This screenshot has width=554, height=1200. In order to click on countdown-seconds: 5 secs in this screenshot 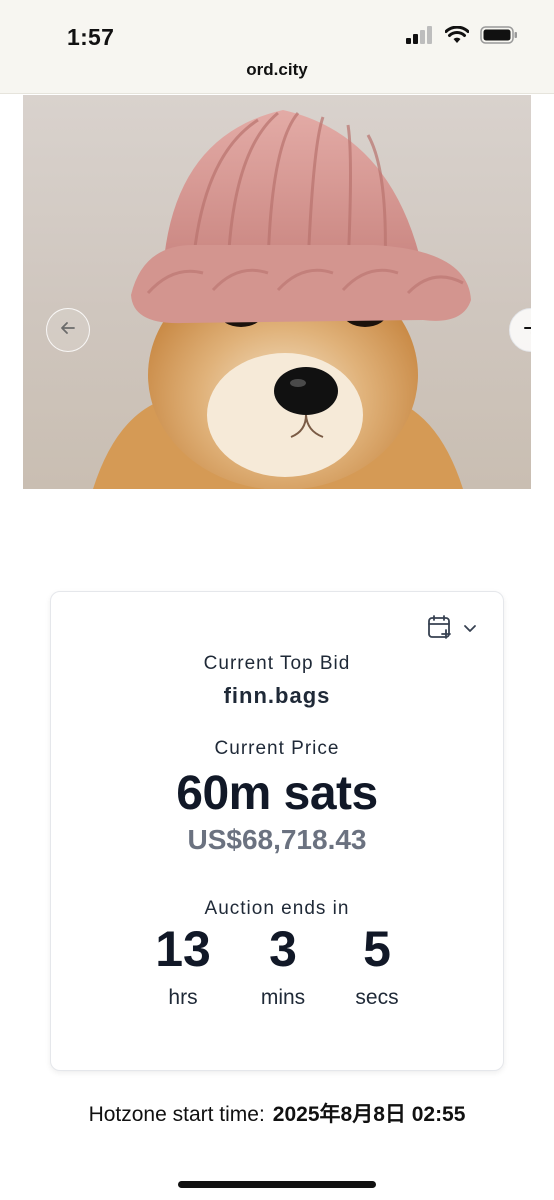, I will do `click(377, 967)`.